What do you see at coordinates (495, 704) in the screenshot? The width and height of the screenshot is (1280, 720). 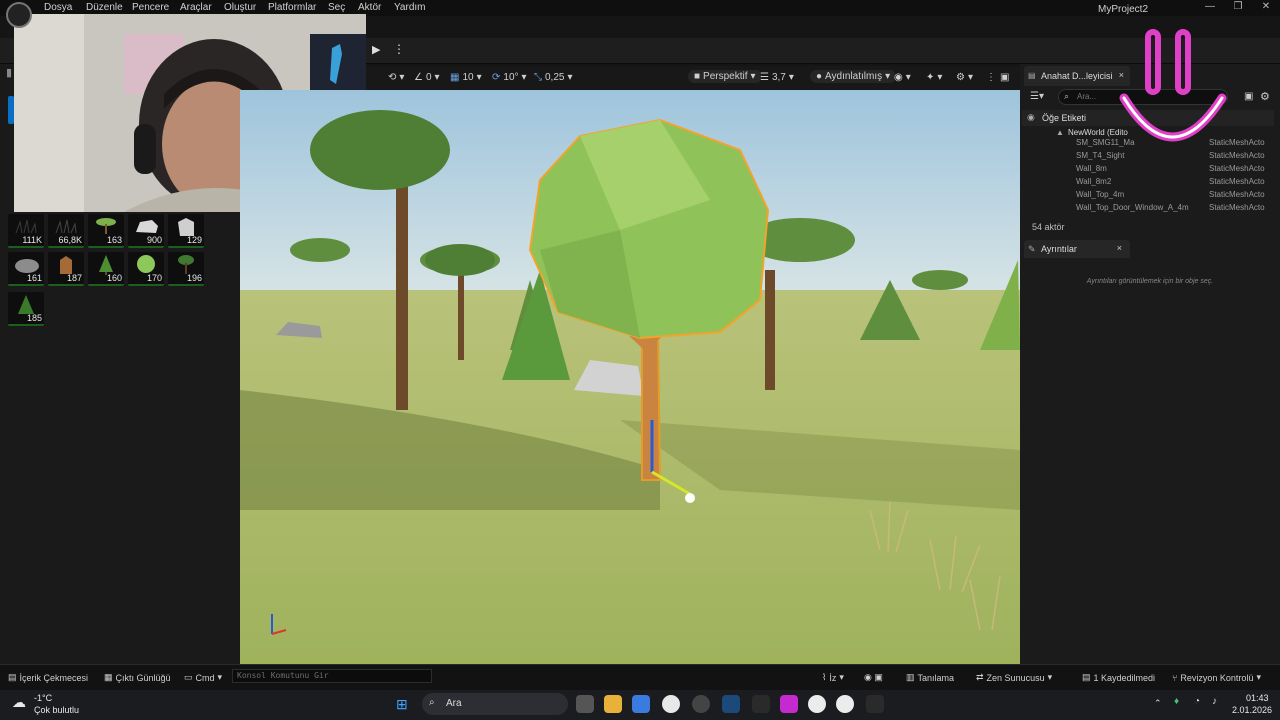 I see `taskbar-search: ⌕ Ara` at bounding box center [495, 704].